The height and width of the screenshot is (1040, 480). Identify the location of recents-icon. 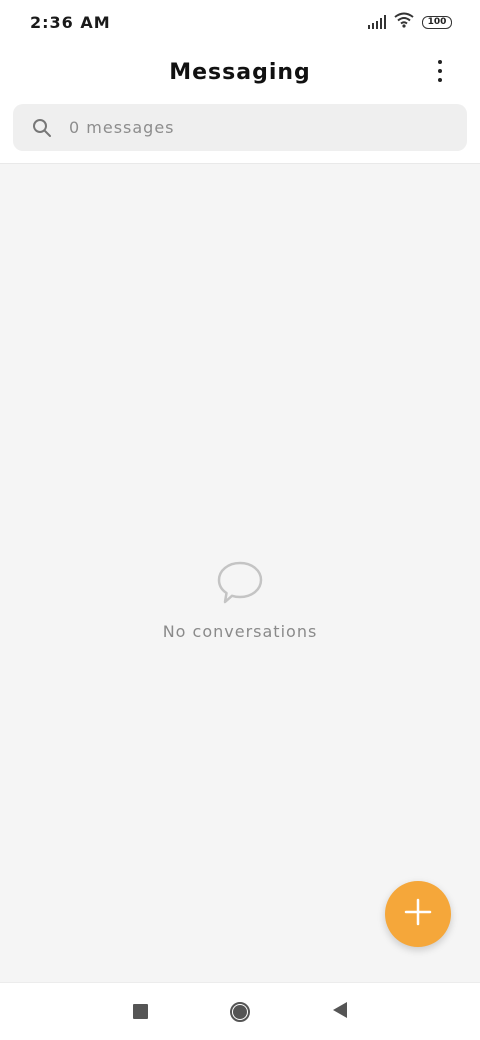
(140, 1011).